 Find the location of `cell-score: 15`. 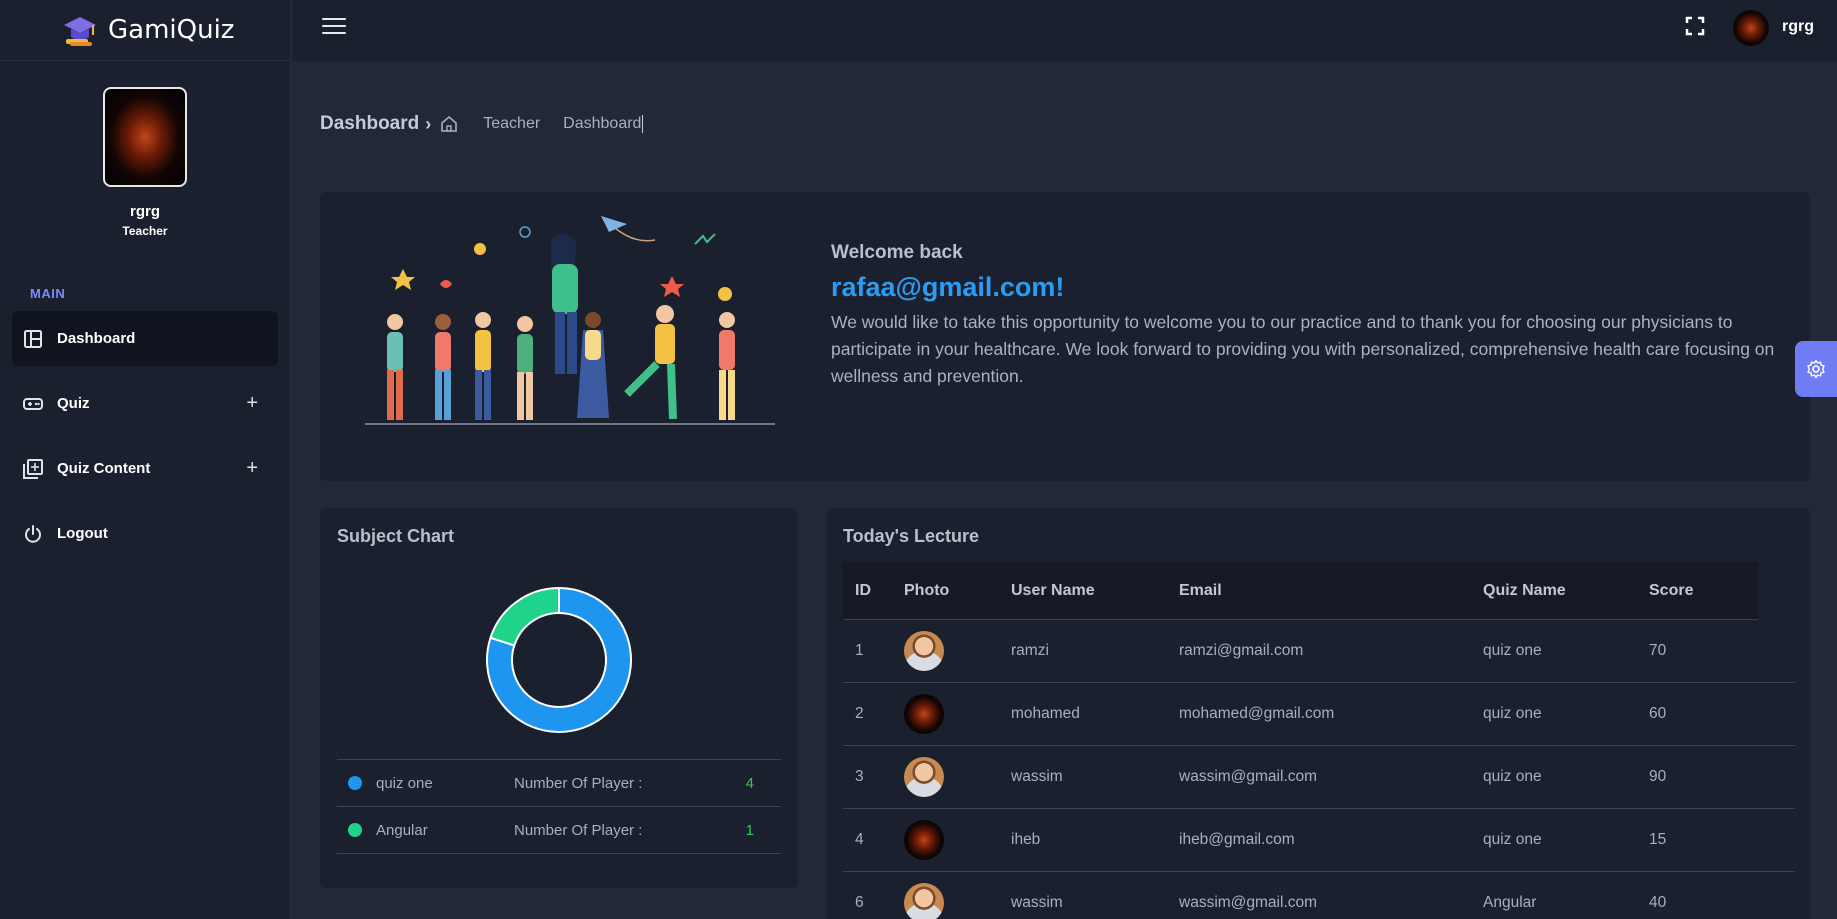

cell-score: 15 is located at coordinates (1658, 839).